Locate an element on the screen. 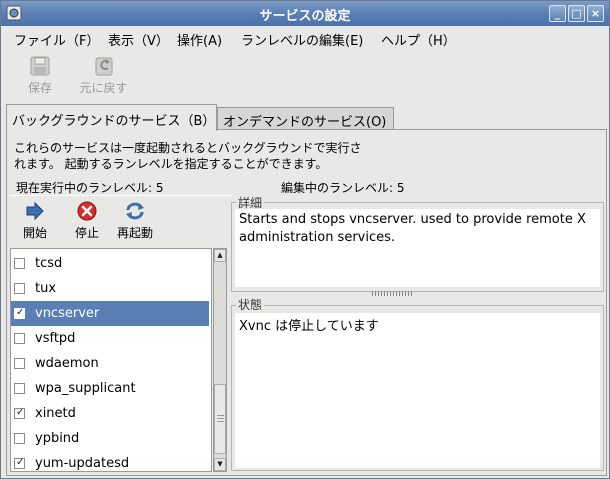 Image resolution: width=610 pixels, height=479 pixels. menu-edit-runlevel: ランレベルの編集(E) is located at coordinates (302, 39).